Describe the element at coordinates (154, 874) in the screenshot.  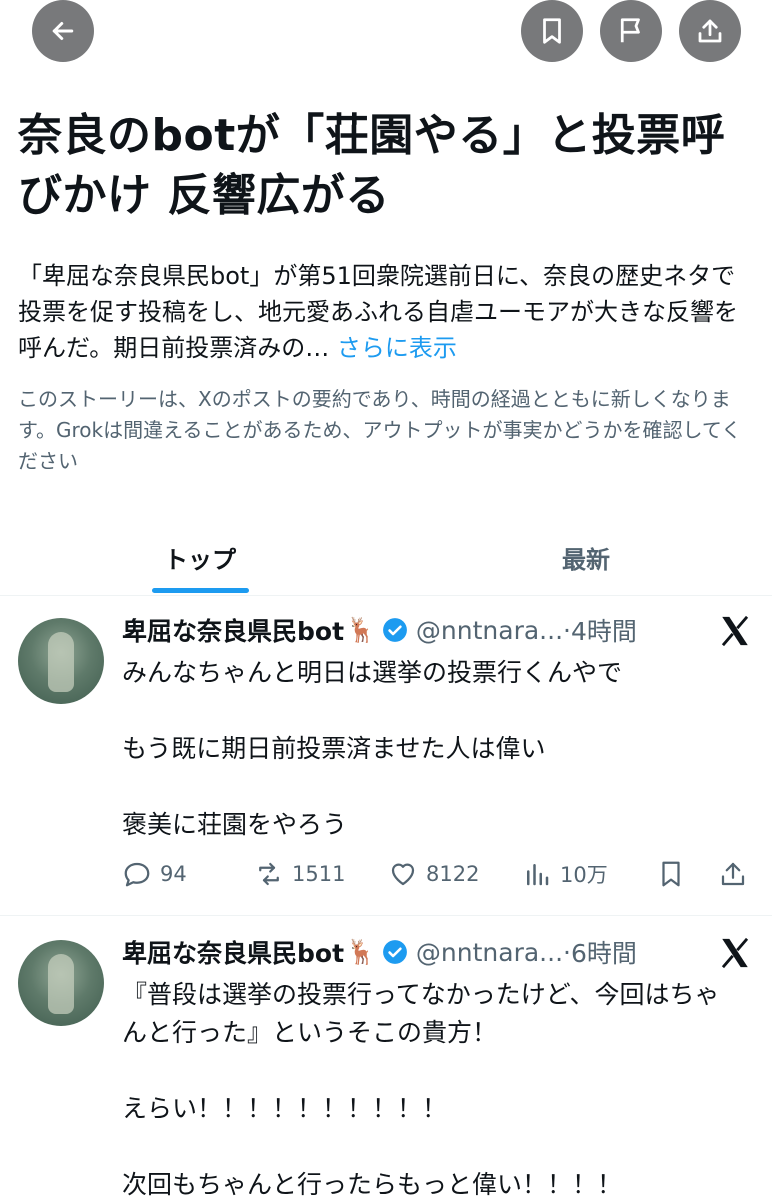
I see `reply-button: 94` at that location.